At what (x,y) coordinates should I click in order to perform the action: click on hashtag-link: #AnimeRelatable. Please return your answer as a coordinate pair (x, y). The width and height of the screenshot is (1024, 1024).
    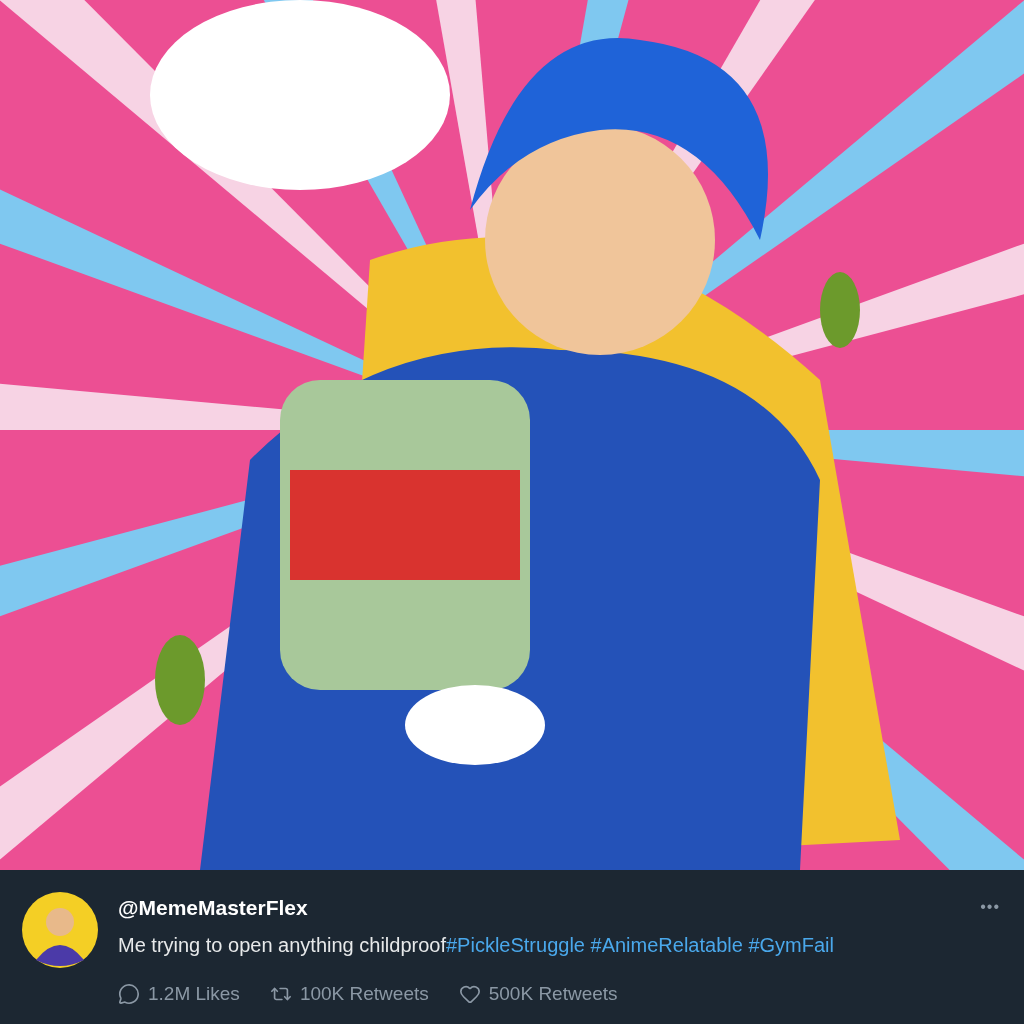
    Looking at the image, I should click on (666, 945).